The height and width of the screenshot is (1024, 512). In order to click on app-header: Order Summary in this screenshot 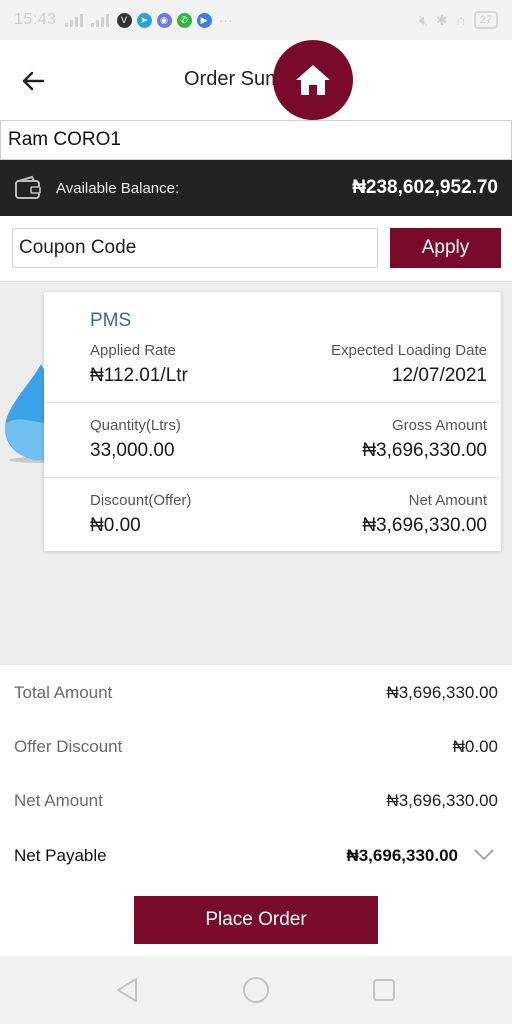, I will do `click(256, 80)`.